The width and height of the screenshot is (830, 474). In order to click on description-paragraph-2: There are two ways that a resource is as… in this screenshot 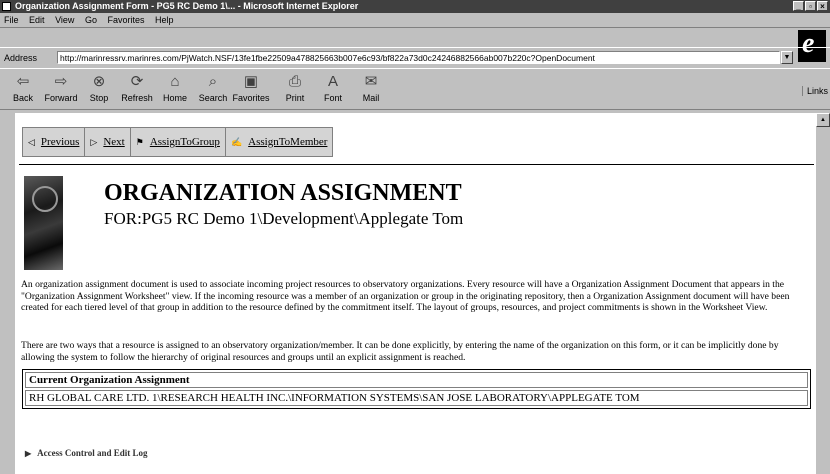, I will do `click(400, 351)`.